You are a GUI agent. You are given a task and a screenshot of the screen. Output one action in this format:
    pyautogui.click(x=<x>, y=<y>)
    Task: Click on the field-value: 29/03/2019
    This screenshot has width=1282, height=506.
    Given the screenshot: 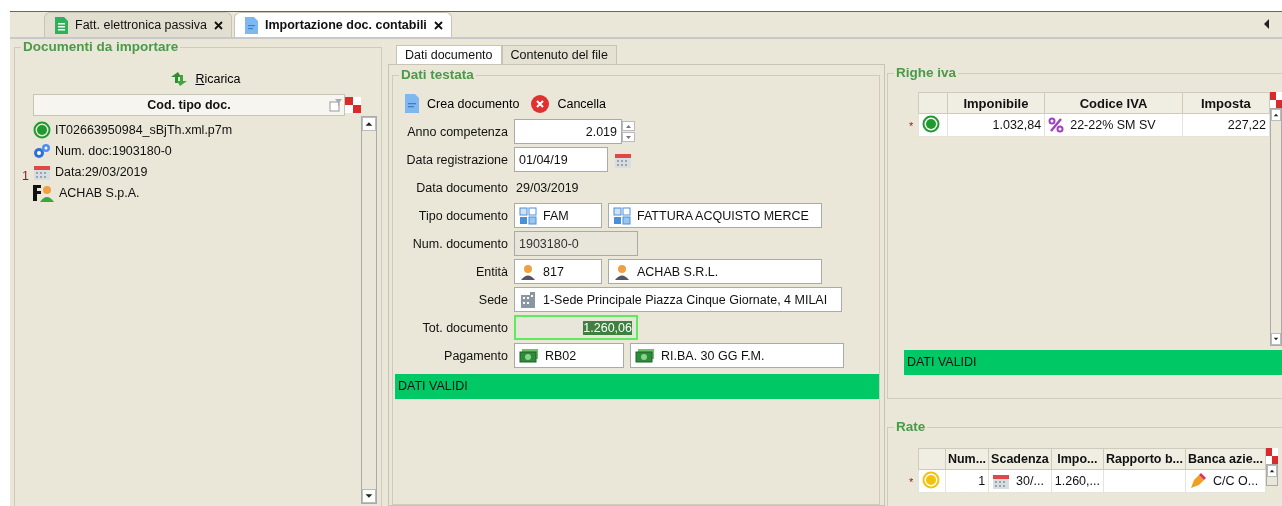 What is the action you would take?
    pyautogui.click(x=547, y=187)
    